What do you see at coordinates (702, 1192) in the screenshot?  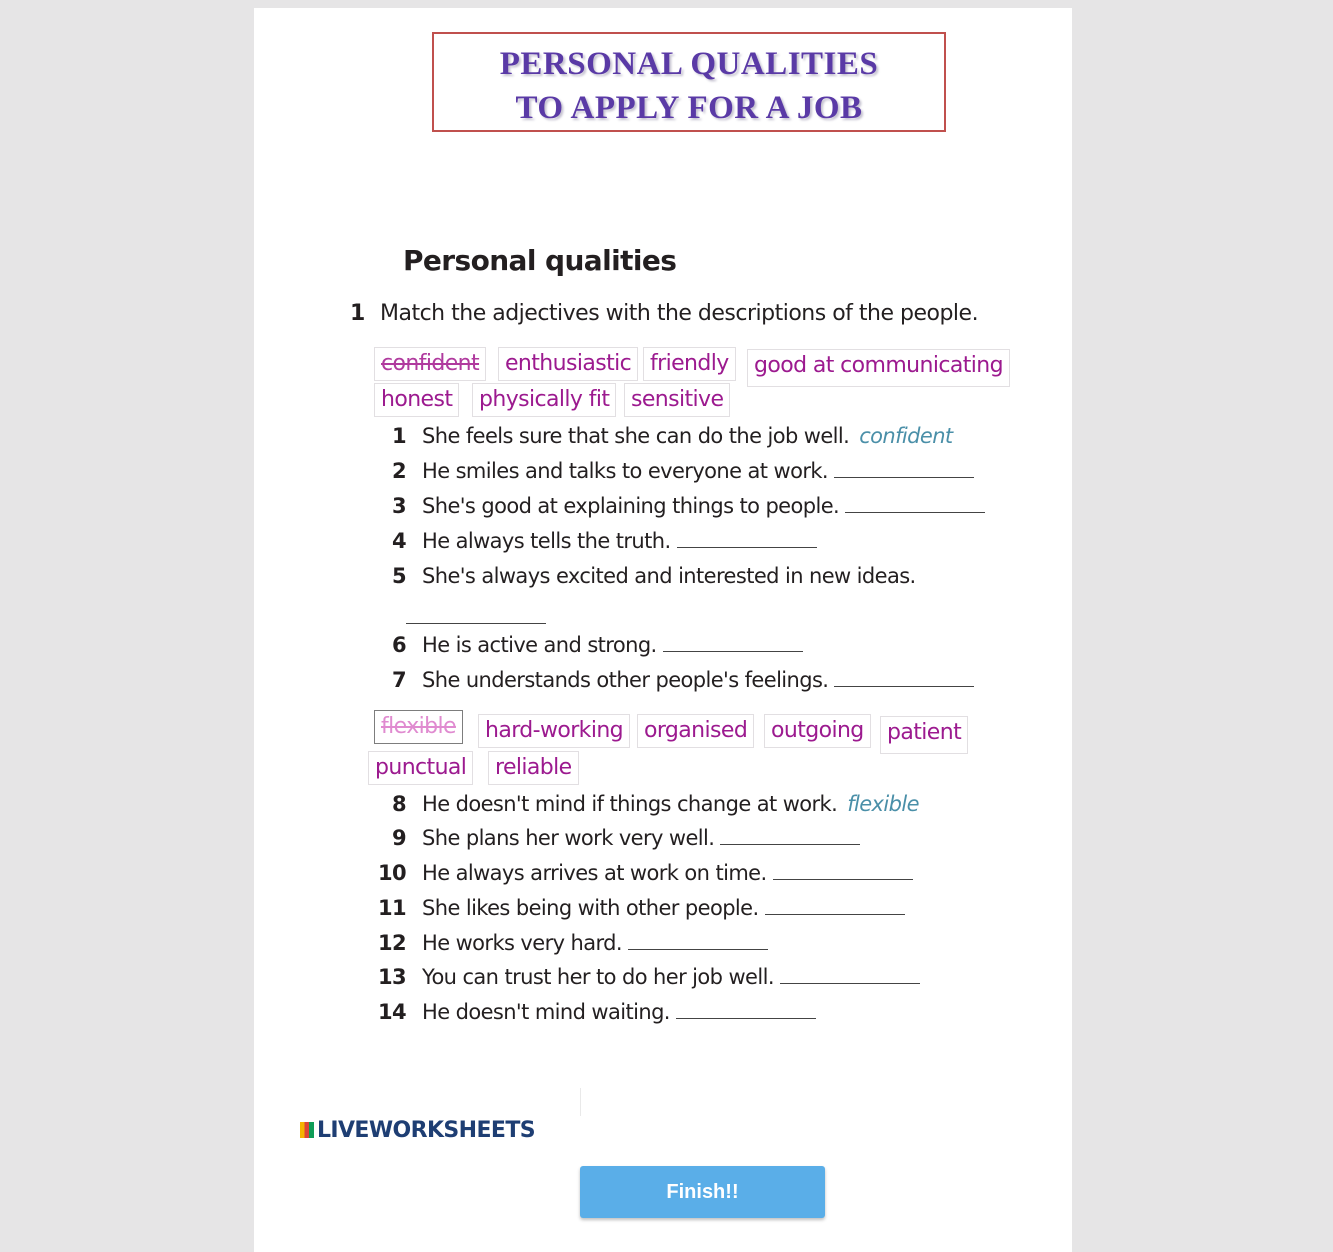 I see `finish-button: Finish!!` at bounding box center [702, 1192].